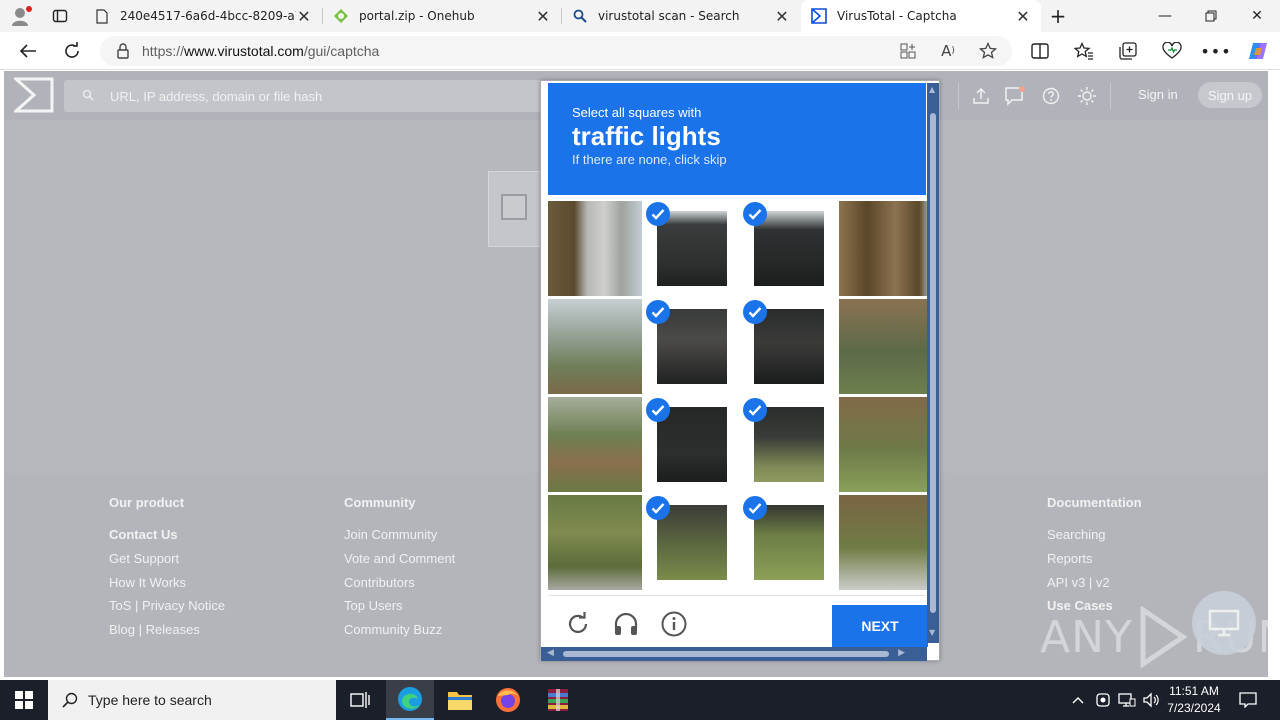  I want to click on captcha-footer: NEXT, so click(738, 621).